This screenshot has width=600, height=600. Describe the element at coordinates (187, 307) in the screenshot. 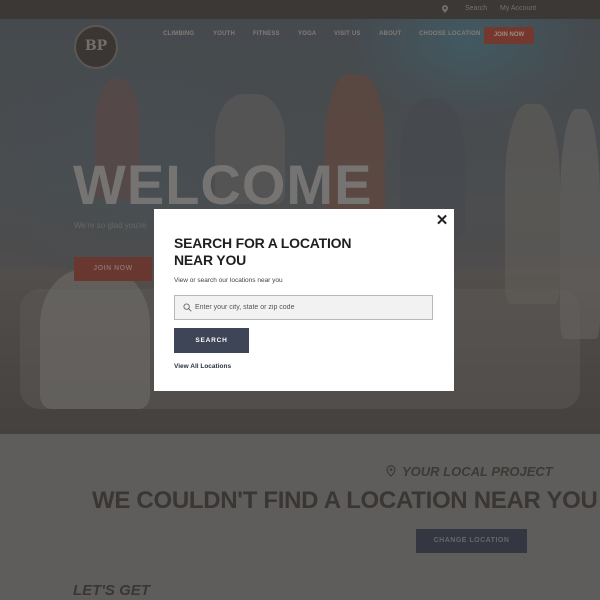

I see `search-icon` at that location.